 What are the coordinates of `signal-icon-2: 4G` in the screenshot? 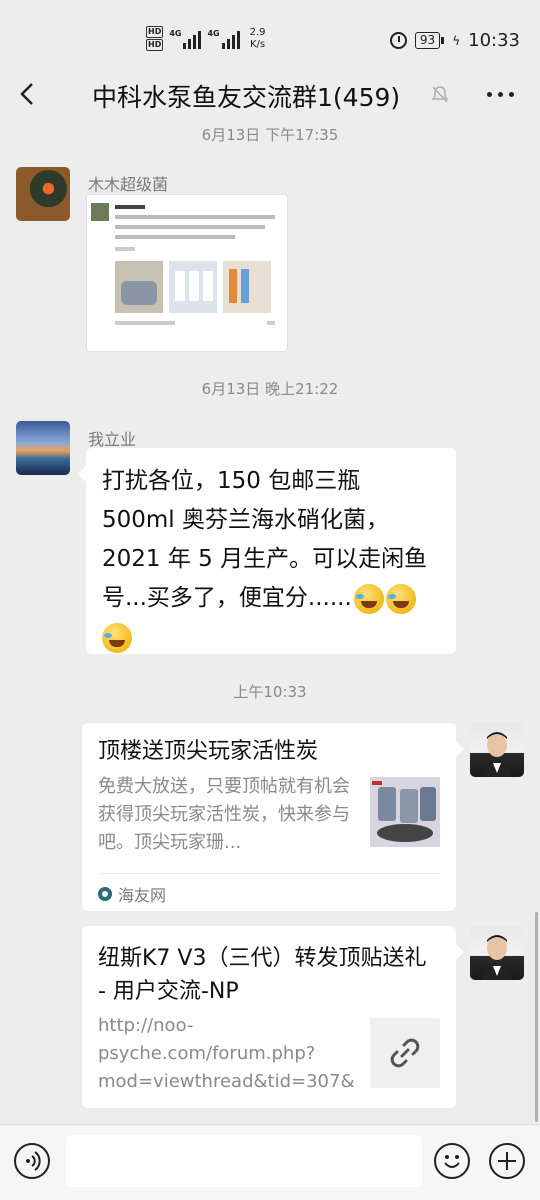 It's located at (223, 39).